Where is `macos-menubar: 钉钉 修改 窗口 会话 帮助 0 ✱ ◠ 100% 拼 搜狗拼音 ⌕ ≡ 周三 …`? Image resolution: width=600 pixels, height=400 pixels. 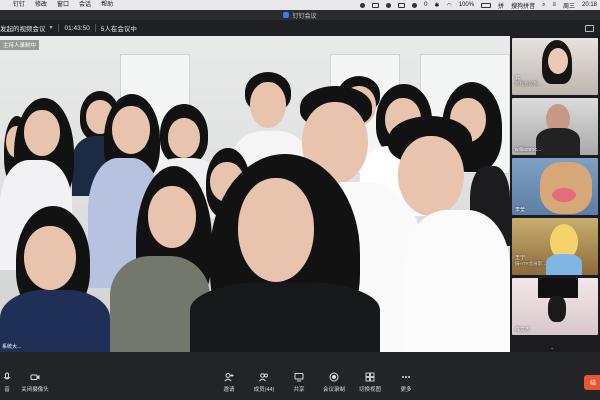
macos-menubar: 钉钉 修改 窗口 会话 帮助 0 ✱ ◠ 100% 拼 搜狗拼音 ⌕ ≡ 周三 … is located at coordinates (300, 5).